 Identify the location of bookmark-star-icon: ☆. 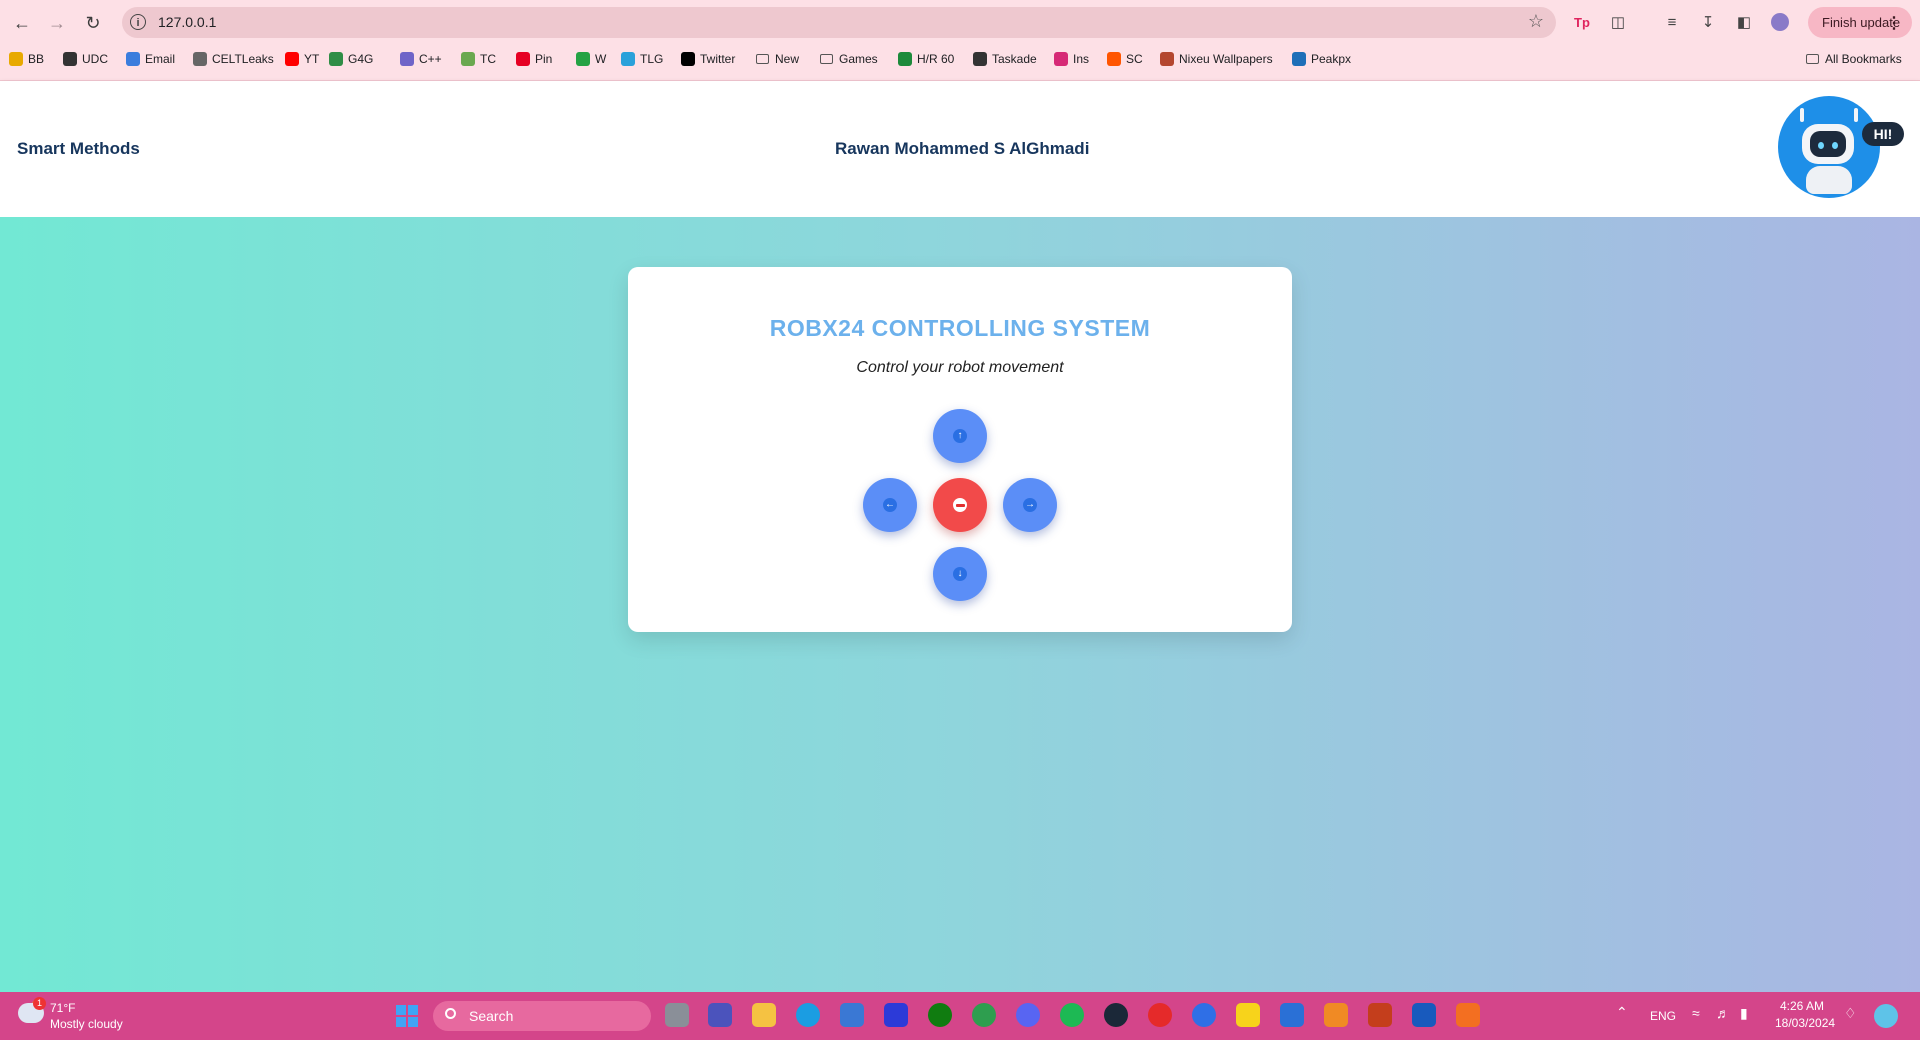
(1536, 21).